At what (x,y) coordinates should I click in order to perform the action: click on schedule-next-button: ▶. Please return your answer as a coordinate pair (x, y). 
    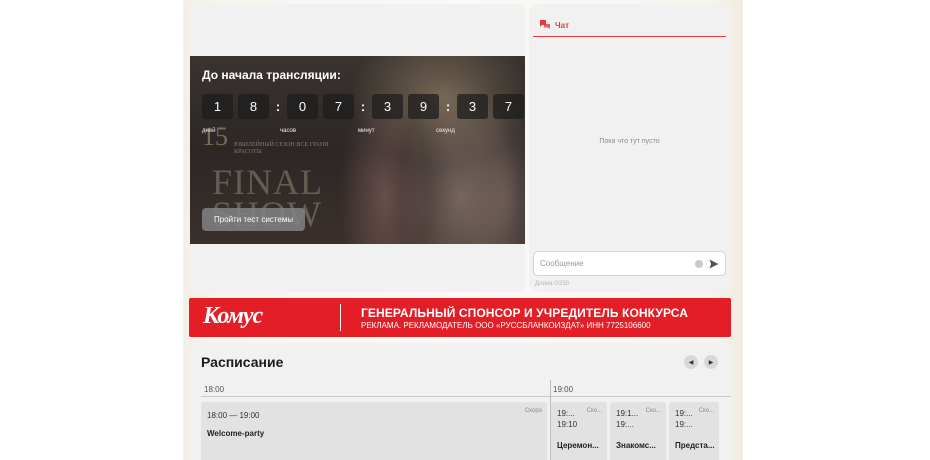
    Looking at the image, I should click on (711, 362).